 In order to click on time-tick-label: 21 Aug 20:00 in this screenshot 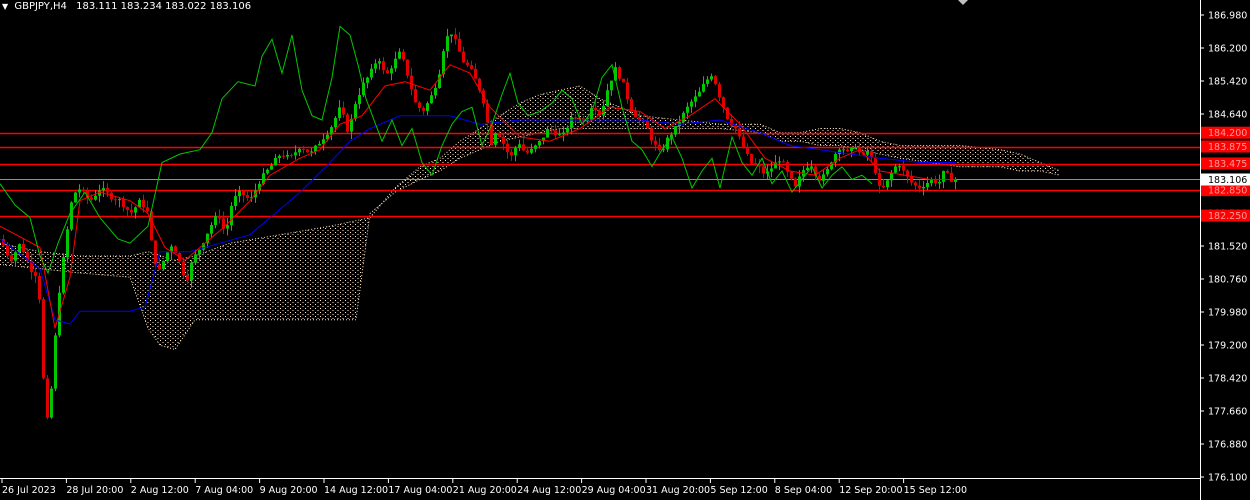, I will do `click(485, 490)`.